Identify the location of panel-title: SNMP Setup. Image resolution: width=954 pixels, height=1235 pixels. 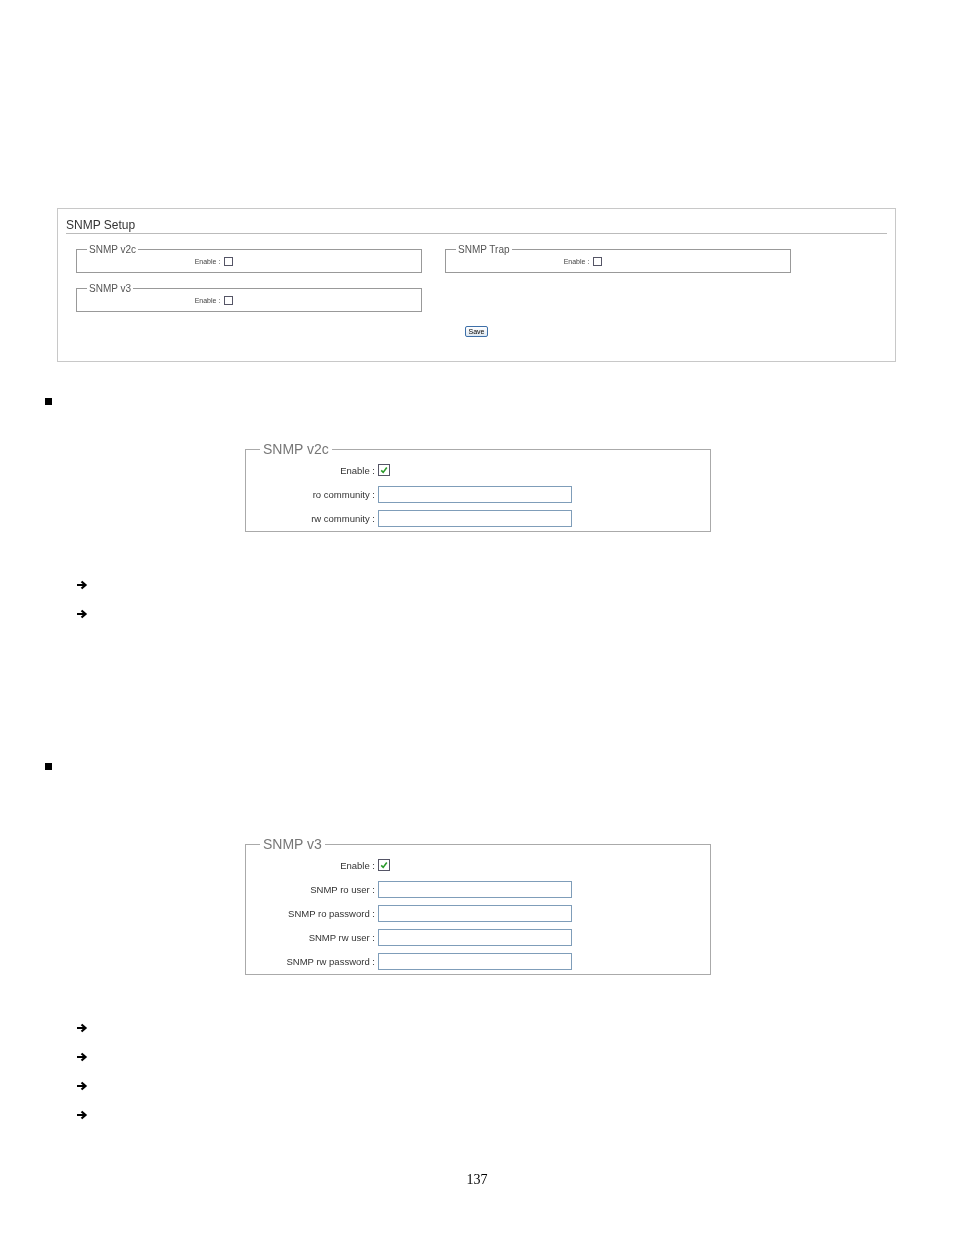
(476, 226).